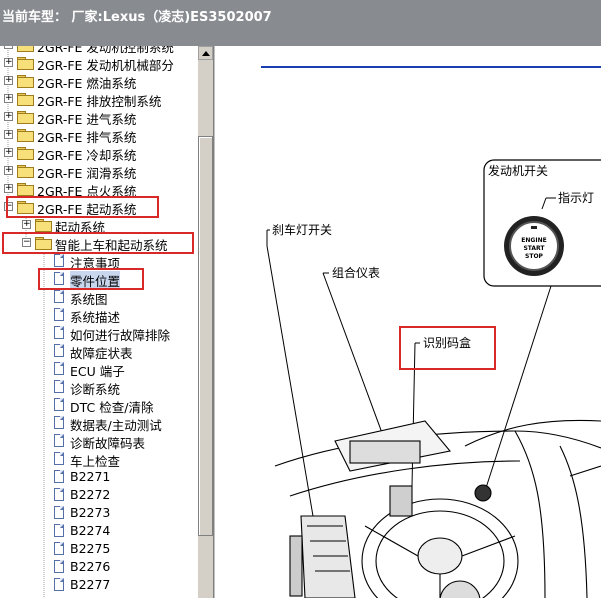  I want to click on tree-item: B2274, so click(98, 531).